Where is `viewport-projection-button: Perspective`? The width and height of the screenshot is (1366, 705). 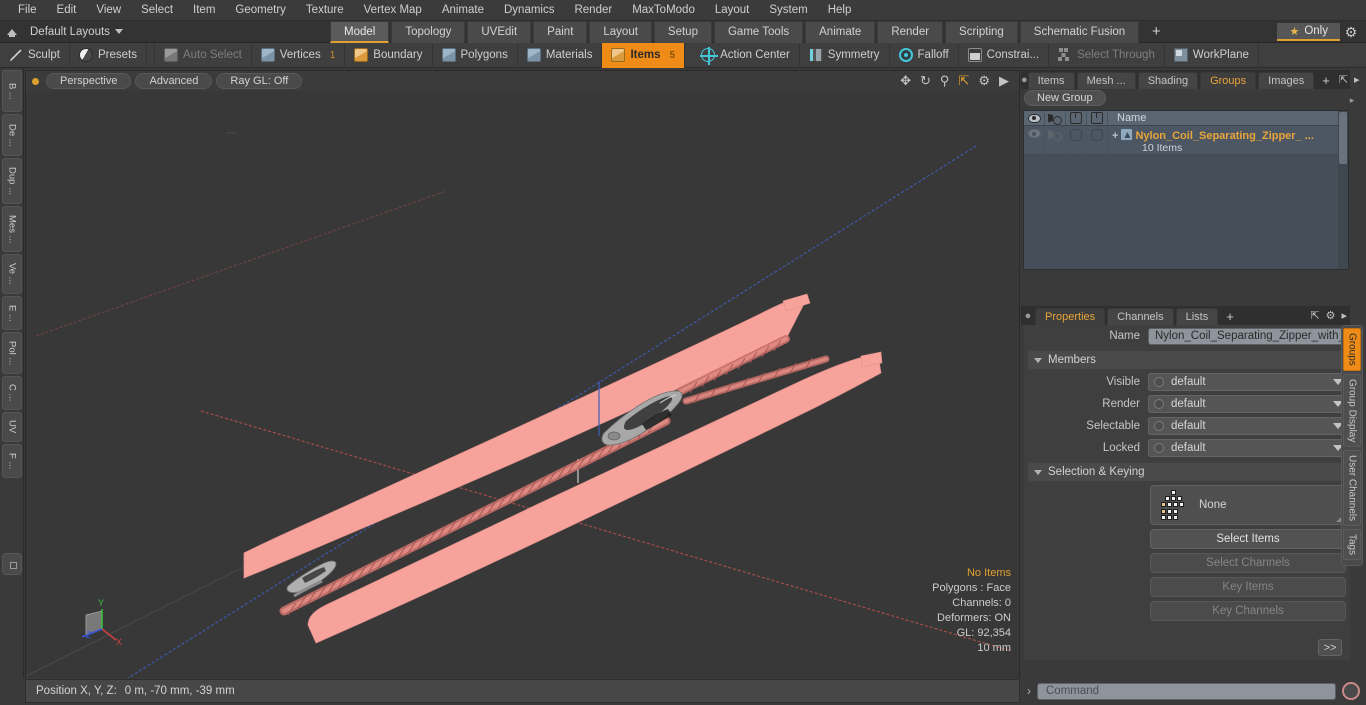
viewport-projection-button: Perspective is located at coordinates (89, 81).